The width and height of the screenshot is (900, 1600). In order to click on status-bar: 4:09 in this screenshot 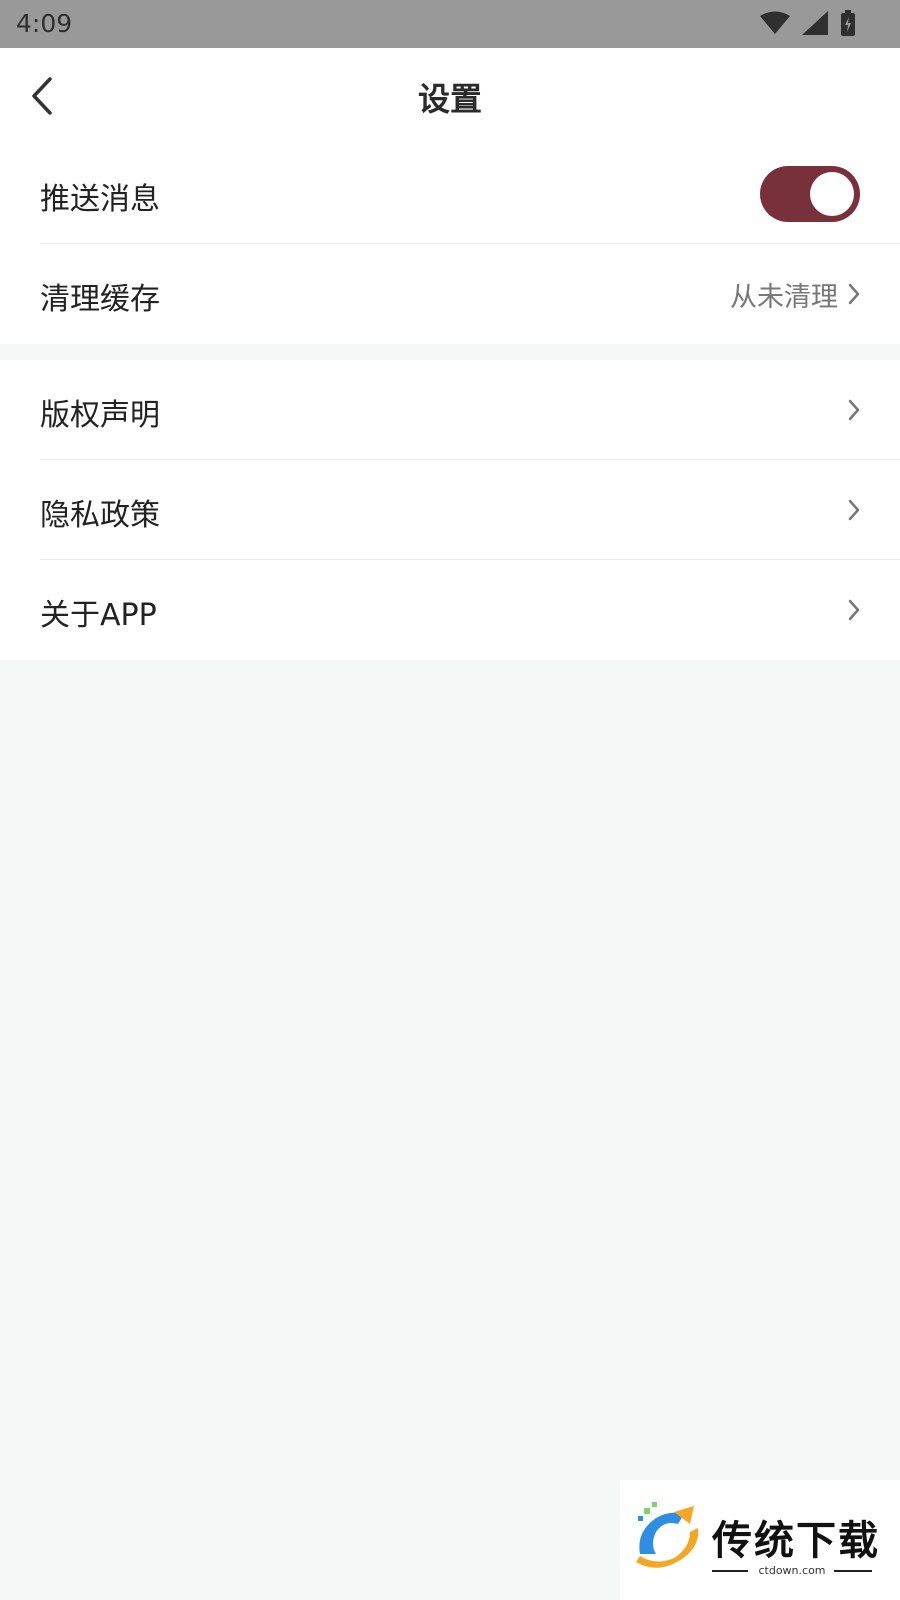, I will do `click(450, 24)`.